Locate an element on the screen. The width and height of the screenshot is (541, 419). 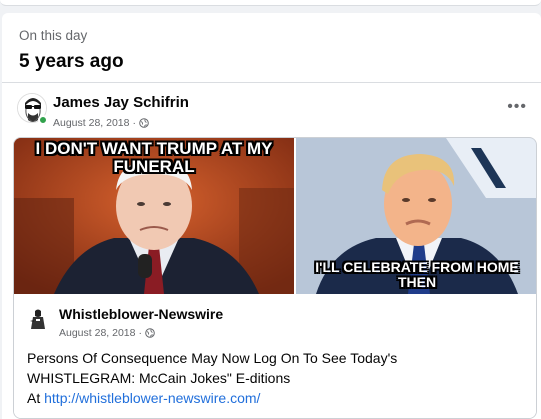
link-prefix: At is located at coordinates (36, 398).